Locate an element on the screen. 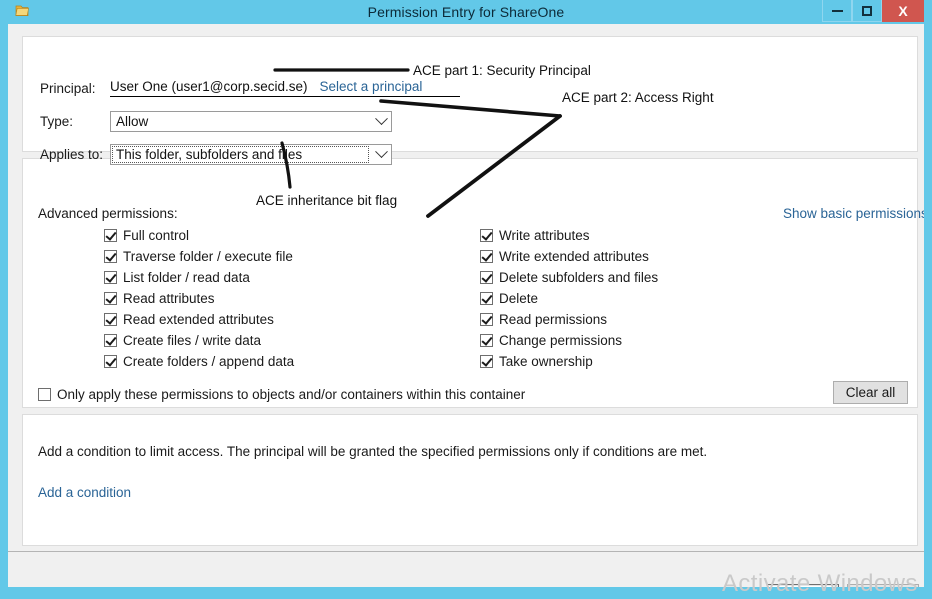 The image size is (932, 599). applies-to-dropdown: This folder, subfolders and files is located at coordinates (251, 154).